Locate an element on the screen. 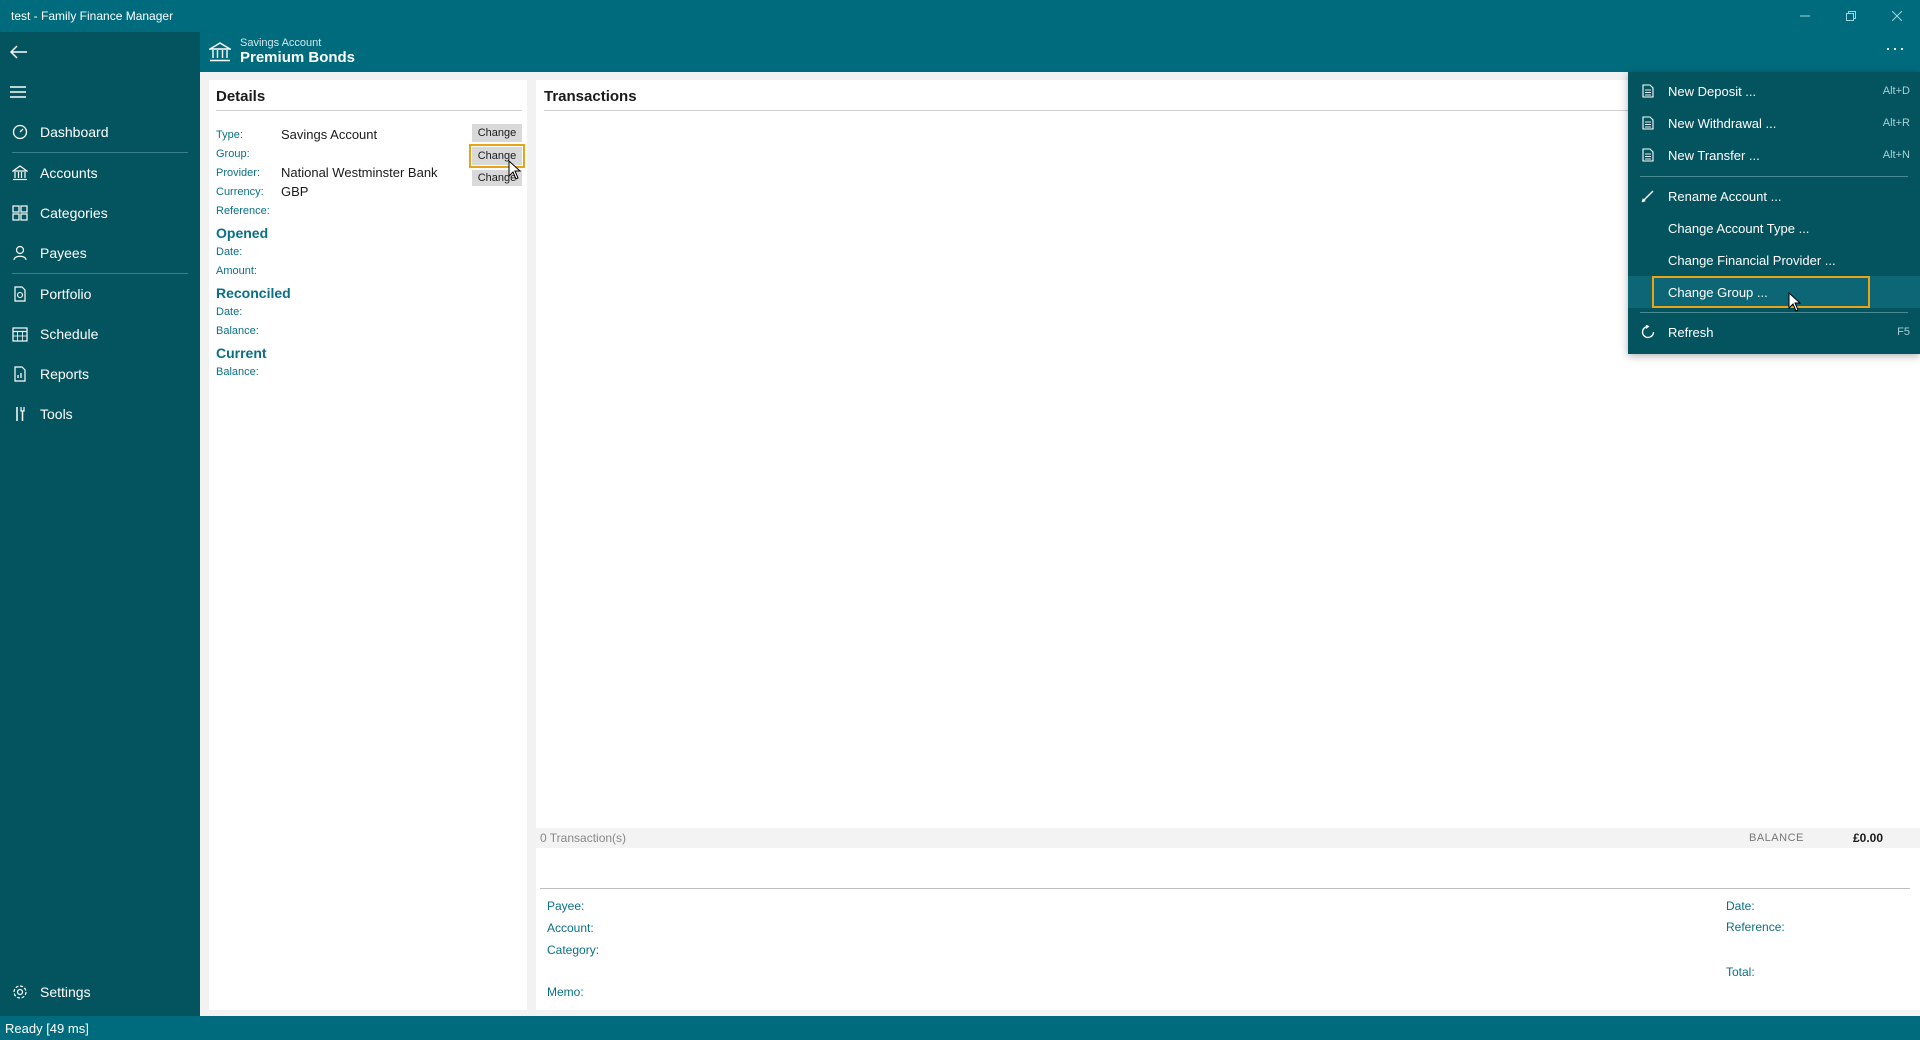  hamburger-icon is located at coordinates (18, 92).